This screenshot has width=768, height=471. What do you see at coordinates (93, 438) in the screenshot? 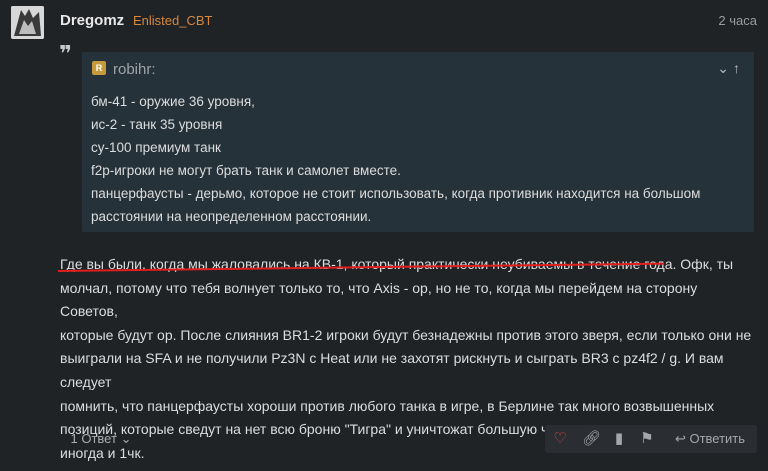
I see `replies-label: 1 Ответ` at bounding box center [93, 438].